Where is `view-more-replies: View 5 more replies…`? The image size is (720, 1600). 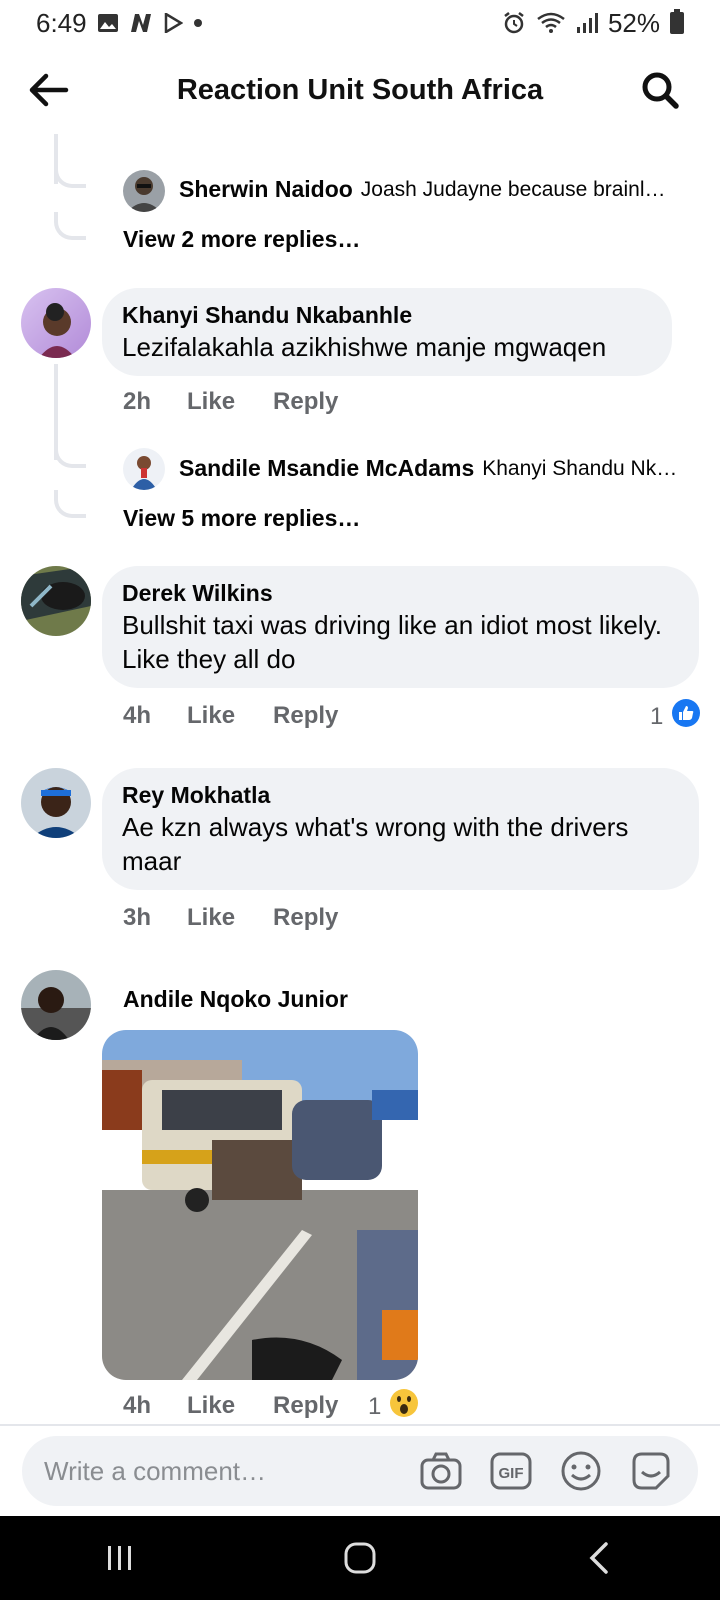
view-more-replies: View 5 more replies… is located at coordinates (241, 518).